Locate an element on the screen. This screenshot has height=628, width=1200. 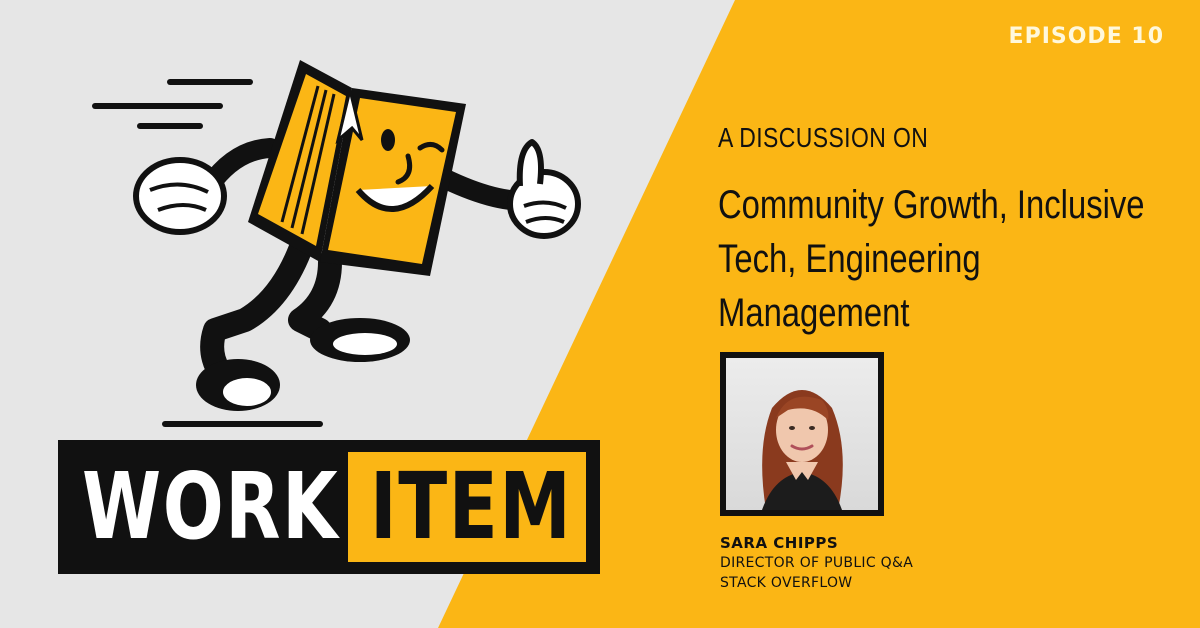
logo-item-box: ITEM is located at coordinates (467, 507).